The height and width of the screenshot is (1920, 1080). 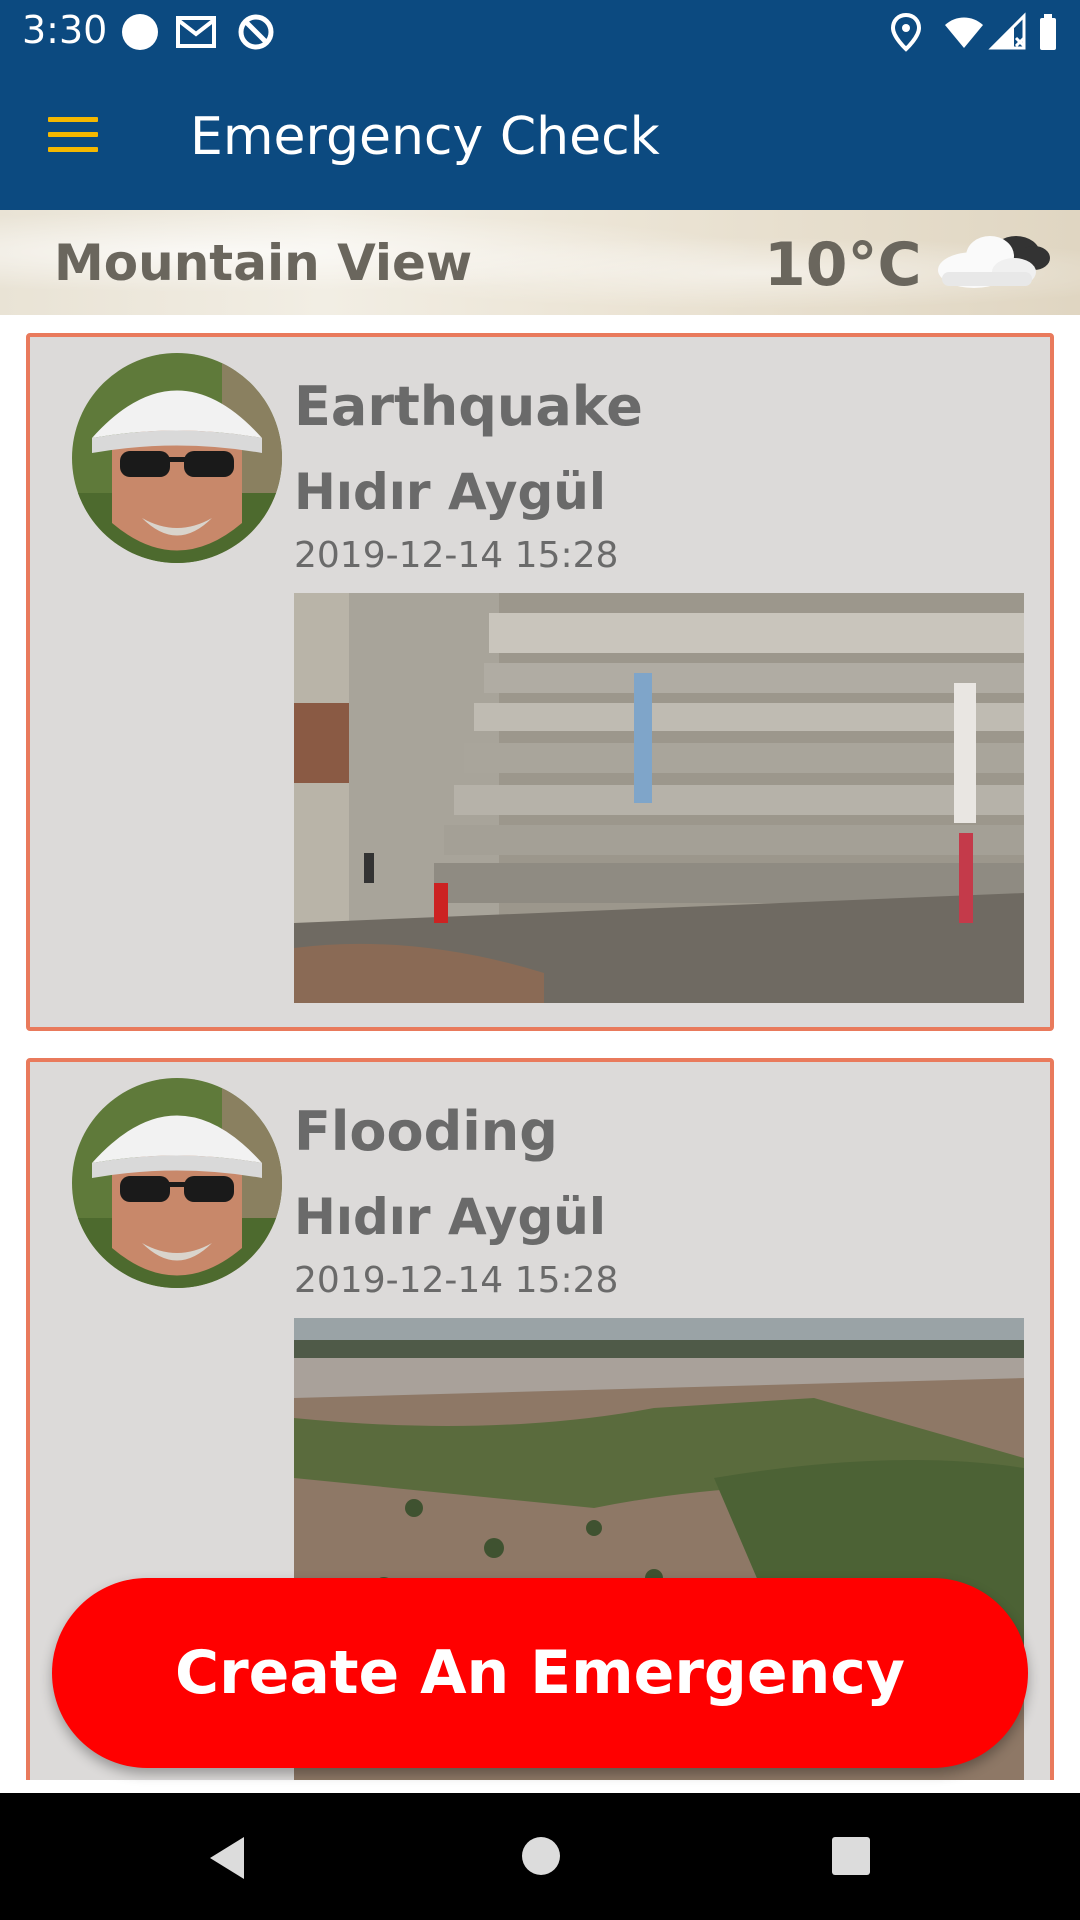 I want to click on location-icon, so click(x=906, y=32).